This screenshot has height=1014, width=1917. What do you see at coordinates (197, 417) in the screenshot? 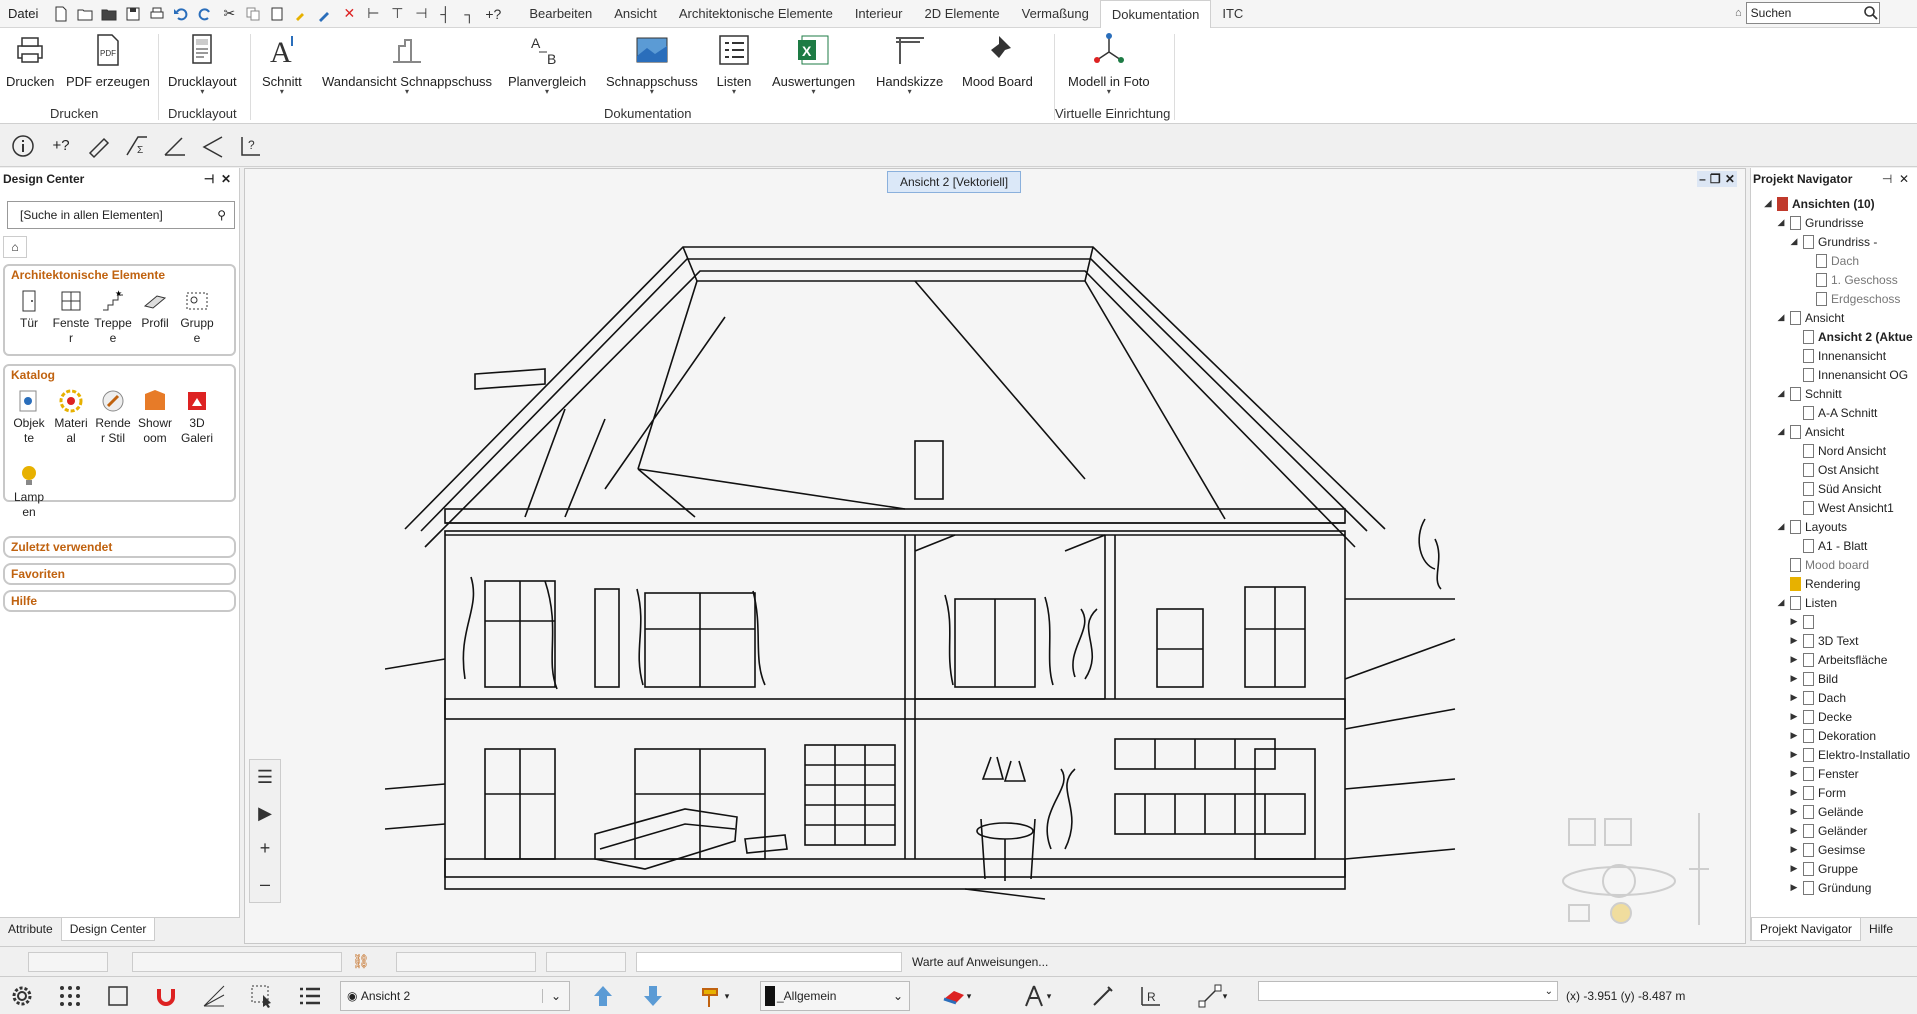
I see `catalog-item-gallery: 3D Galeri` at bounding box center [197, 417].